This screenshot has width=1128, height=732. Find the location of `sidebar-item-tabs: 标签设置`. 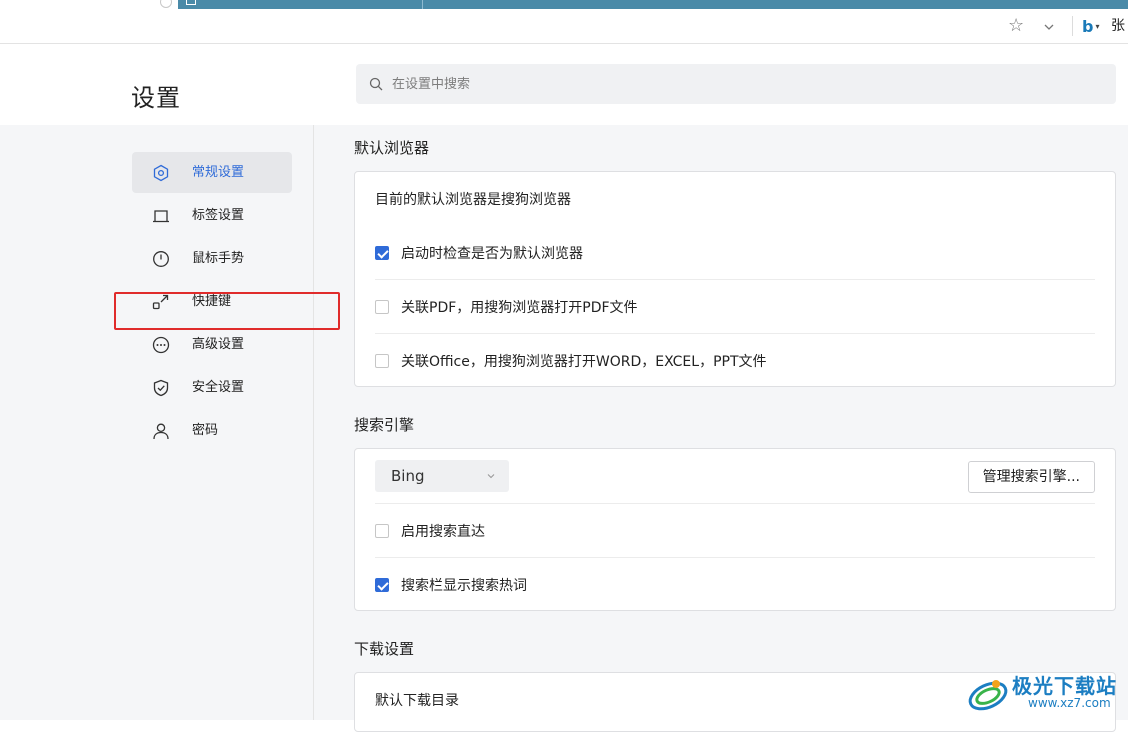

sidebar-item-tabs: 标签设置 is located at coordinates (212, 215).